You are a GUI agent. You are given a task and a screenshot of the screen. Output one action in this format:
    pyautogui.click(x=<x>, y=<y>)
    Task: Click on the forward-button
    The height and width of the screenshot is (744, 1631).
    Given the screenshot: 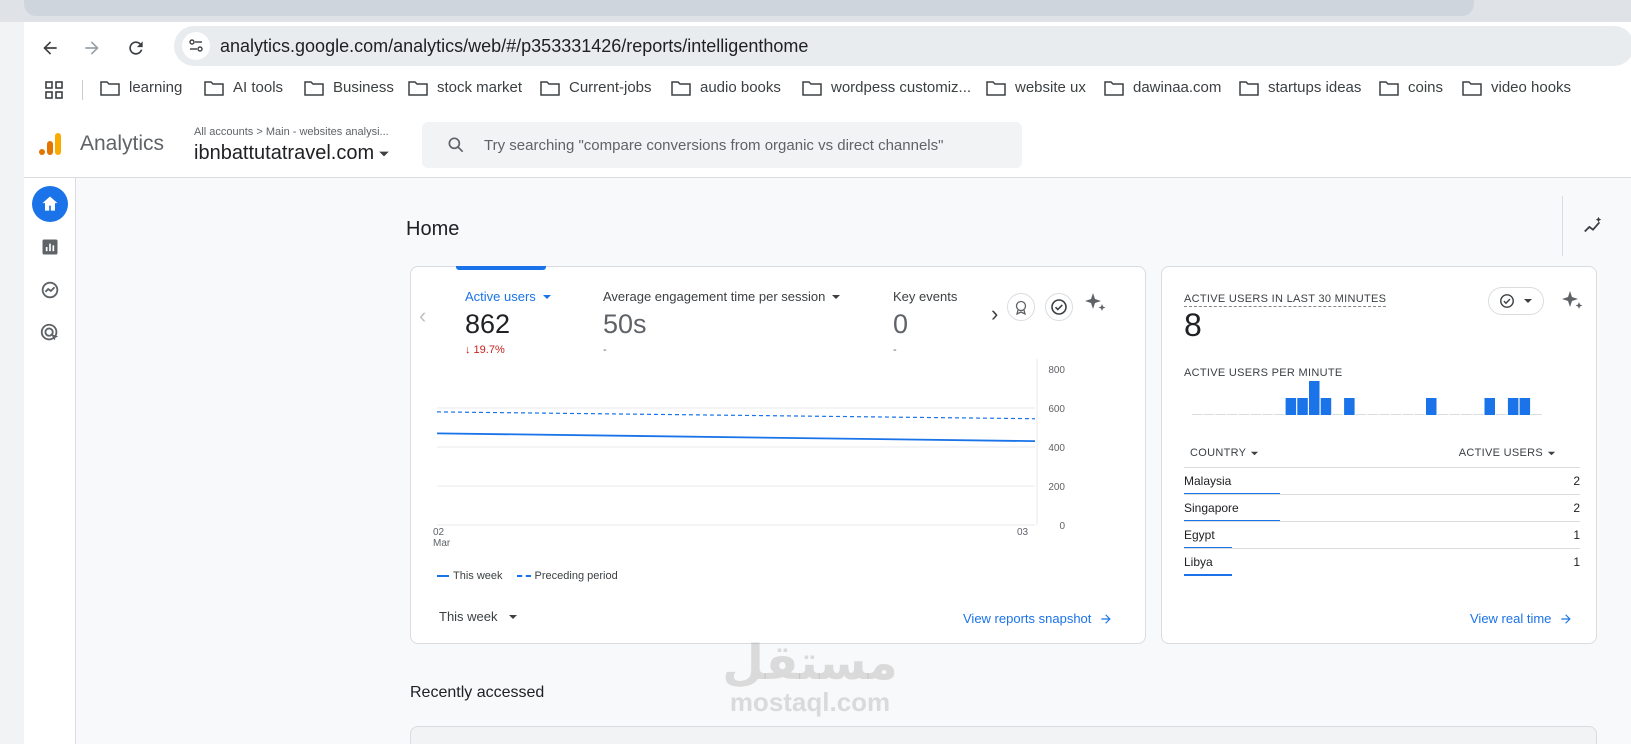 What is the action you would take?
    pyautogui.click(x=92, y=48)
    